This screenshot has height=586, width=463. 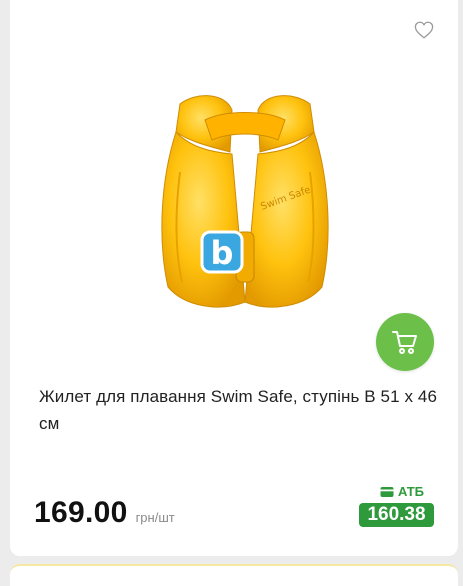 I want to click on heart-icon, so click(x=424, y=30).